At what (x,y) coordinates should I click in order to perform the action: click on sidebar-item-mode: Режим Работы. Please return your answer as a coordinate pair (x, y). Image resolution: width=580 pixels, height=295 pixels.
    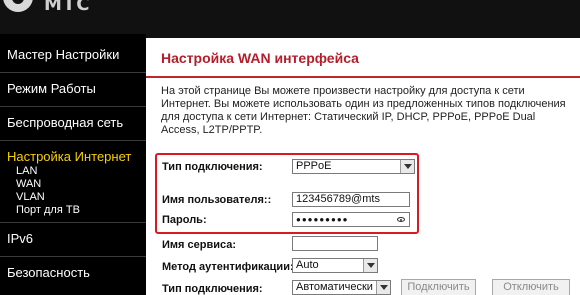
    Looking at the image, I should click on (73, 88).